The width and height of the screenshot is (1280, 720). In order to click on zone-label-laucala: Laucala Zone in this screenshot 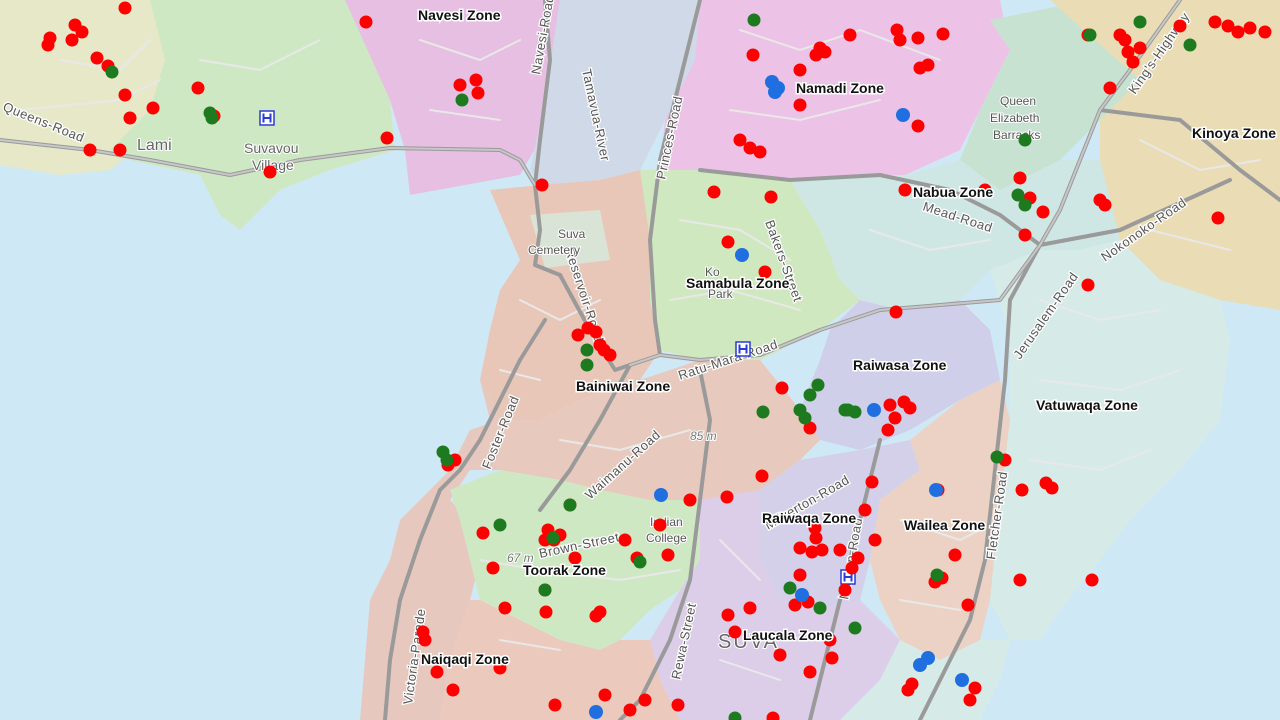, I will do `click(788, 635)`.